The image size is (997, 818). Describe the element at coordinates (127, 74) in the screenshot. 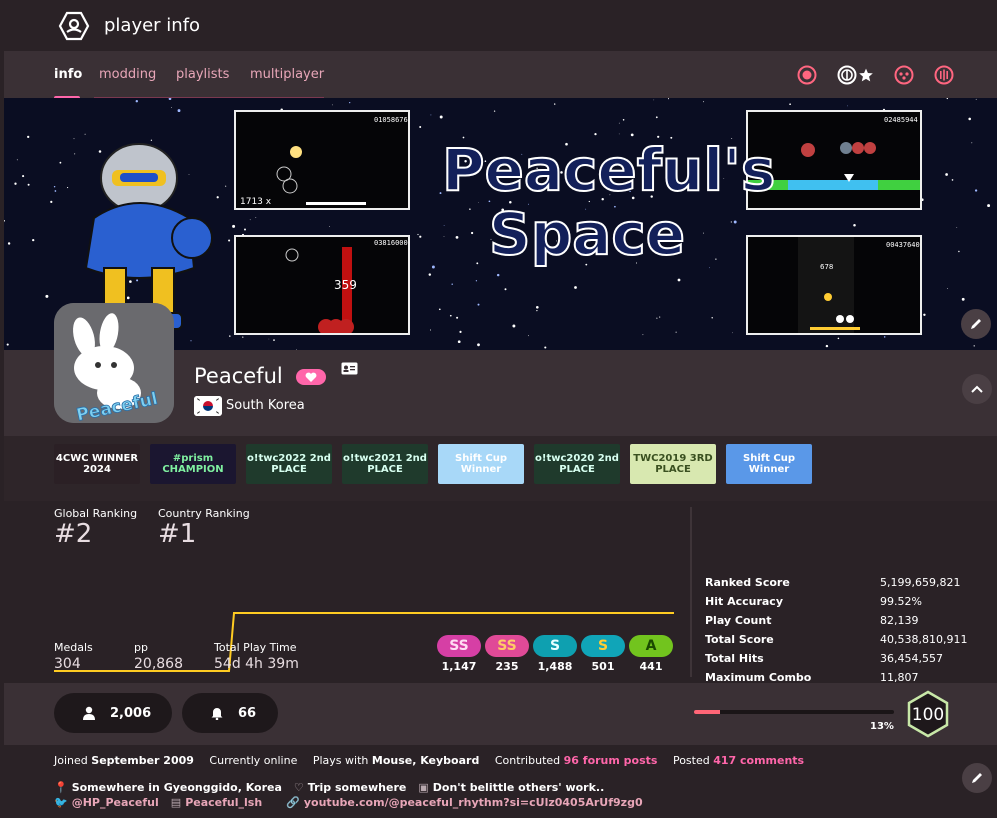

I see `tab-modding: modding` at that location.